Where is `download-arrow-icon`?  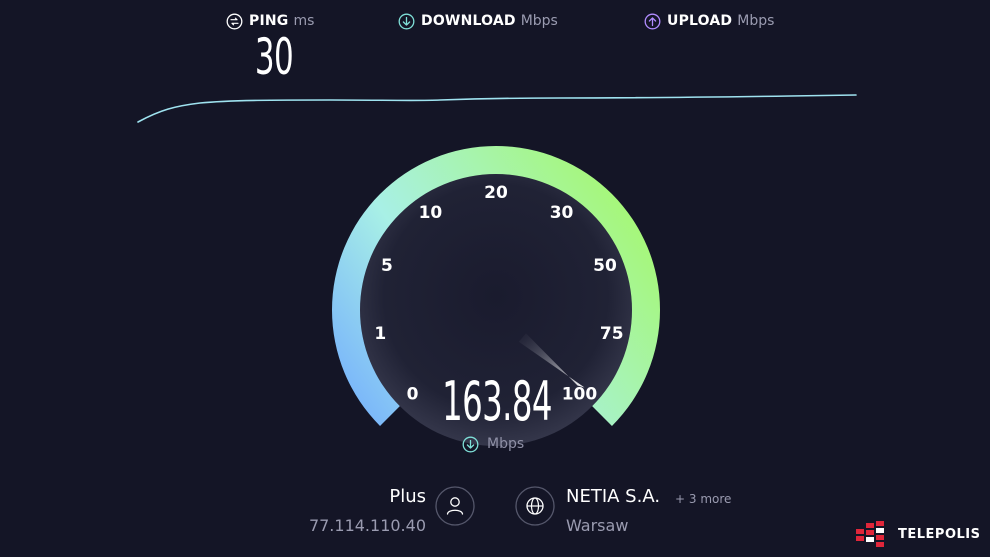 download-arrow-icon is located at coordinates (470, 444).